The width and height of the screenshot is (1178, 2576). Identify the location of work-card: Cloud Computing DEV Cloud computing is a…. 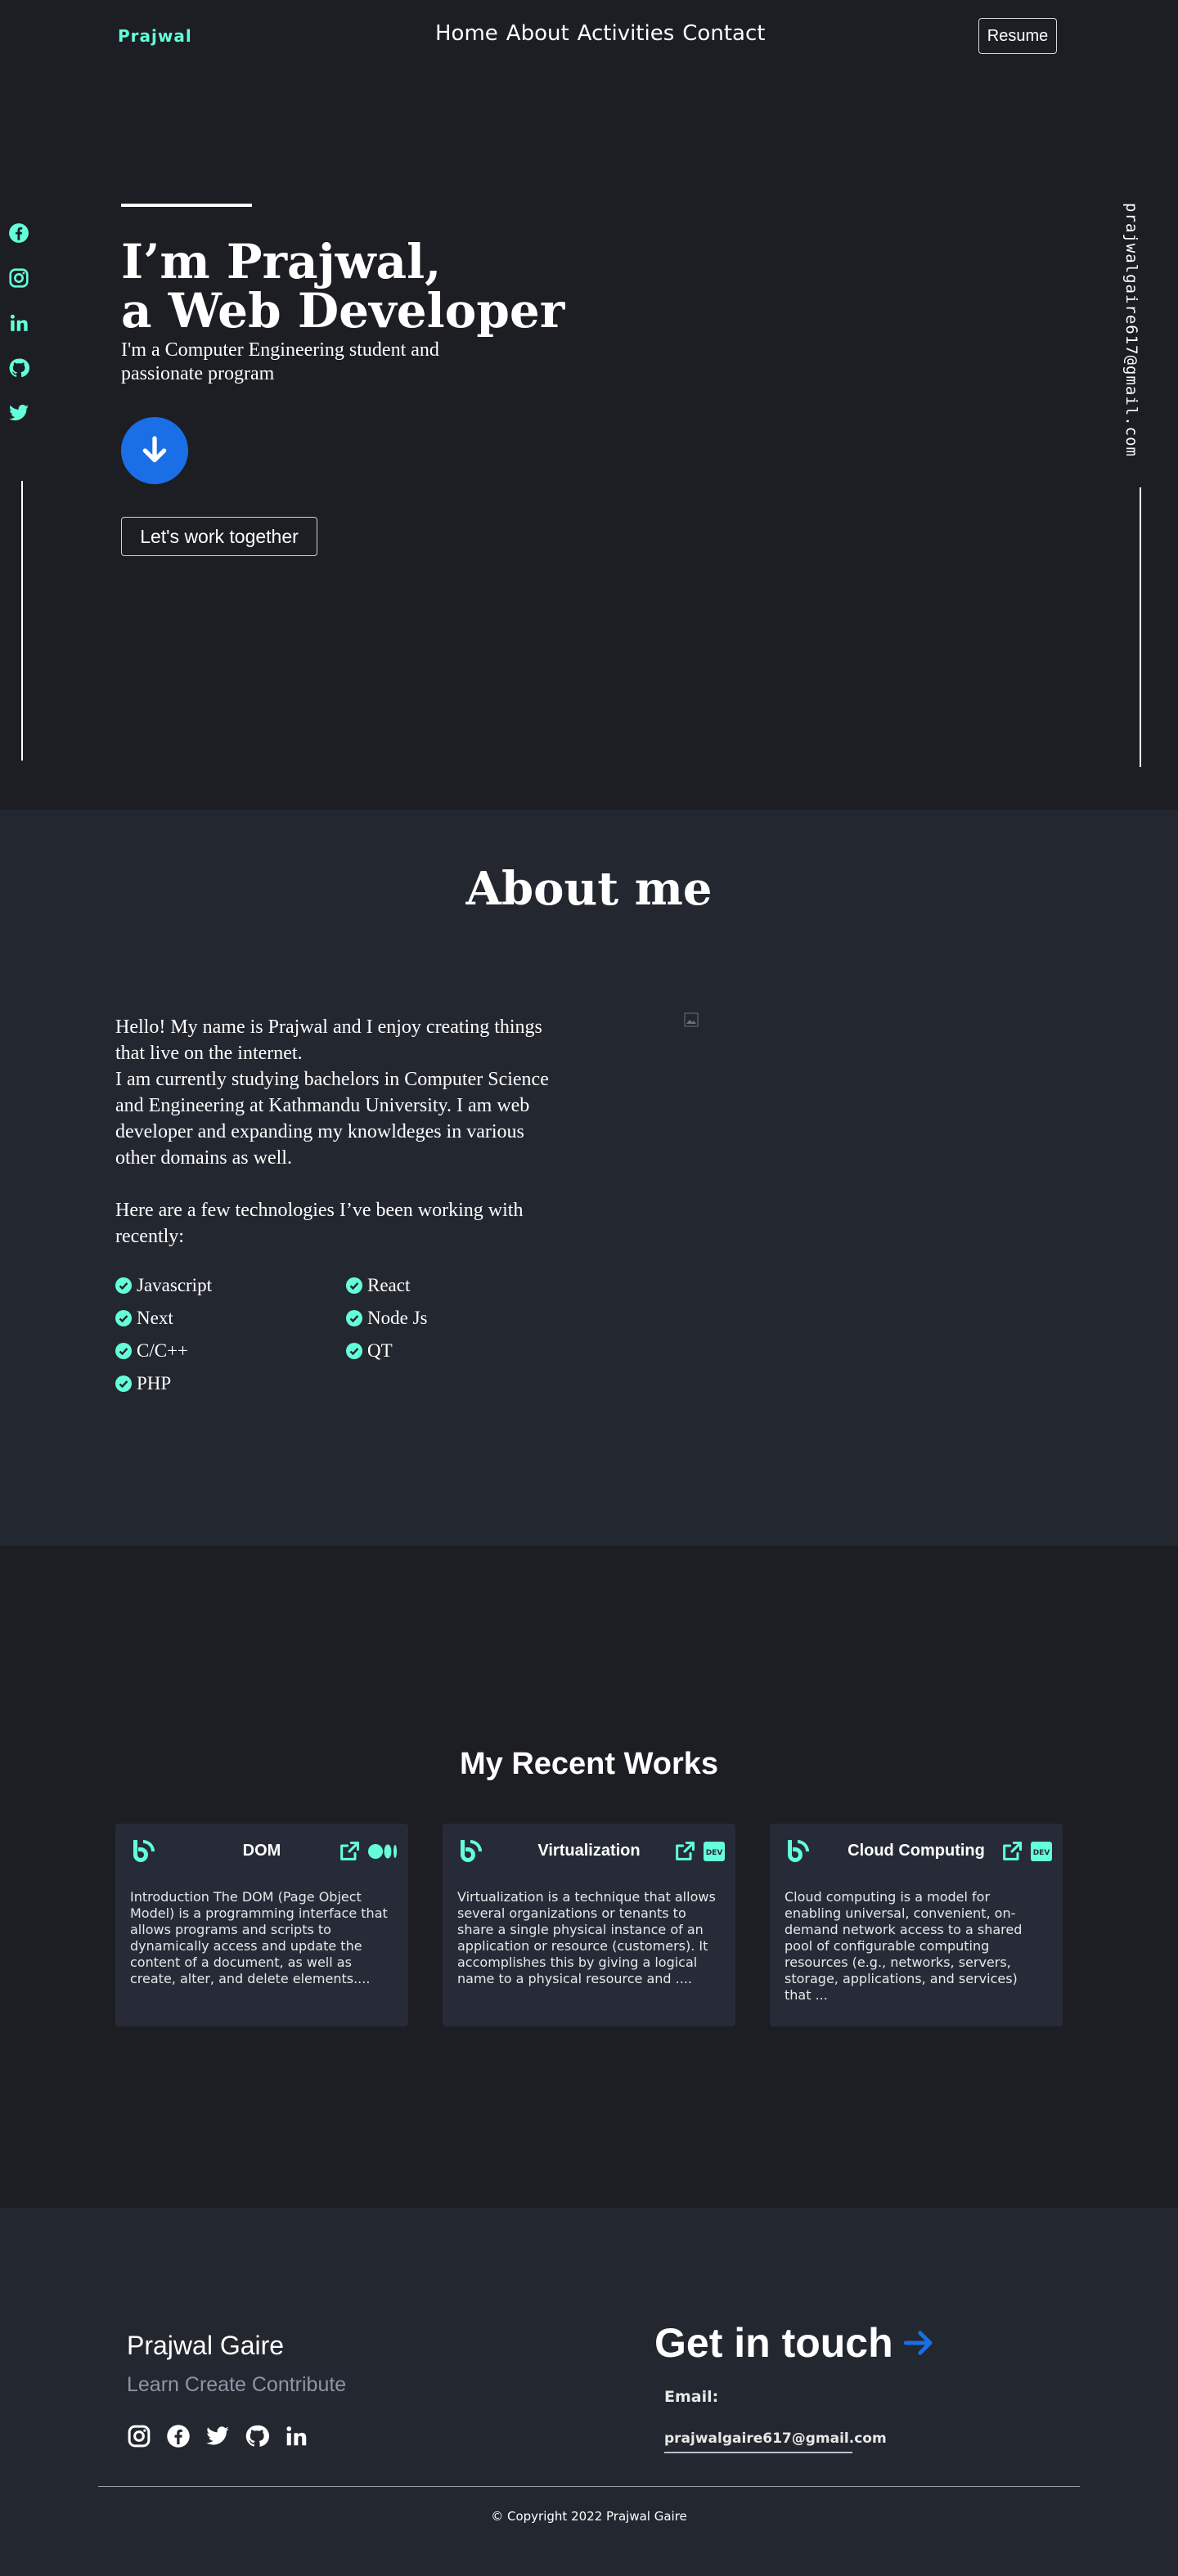
(916, 1925).